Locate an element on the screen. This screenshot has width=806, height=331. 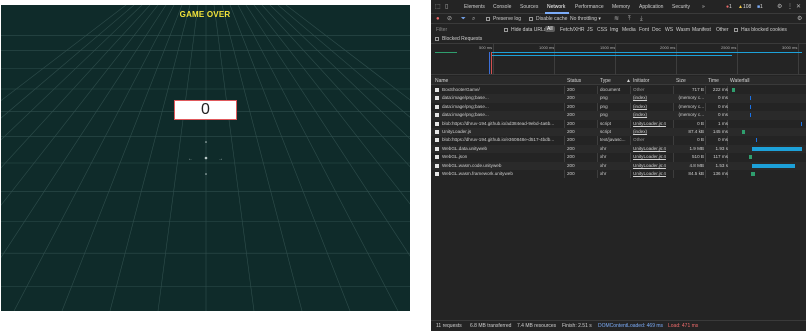
filter-type-ws: WS is located at coordinates (669, 30).